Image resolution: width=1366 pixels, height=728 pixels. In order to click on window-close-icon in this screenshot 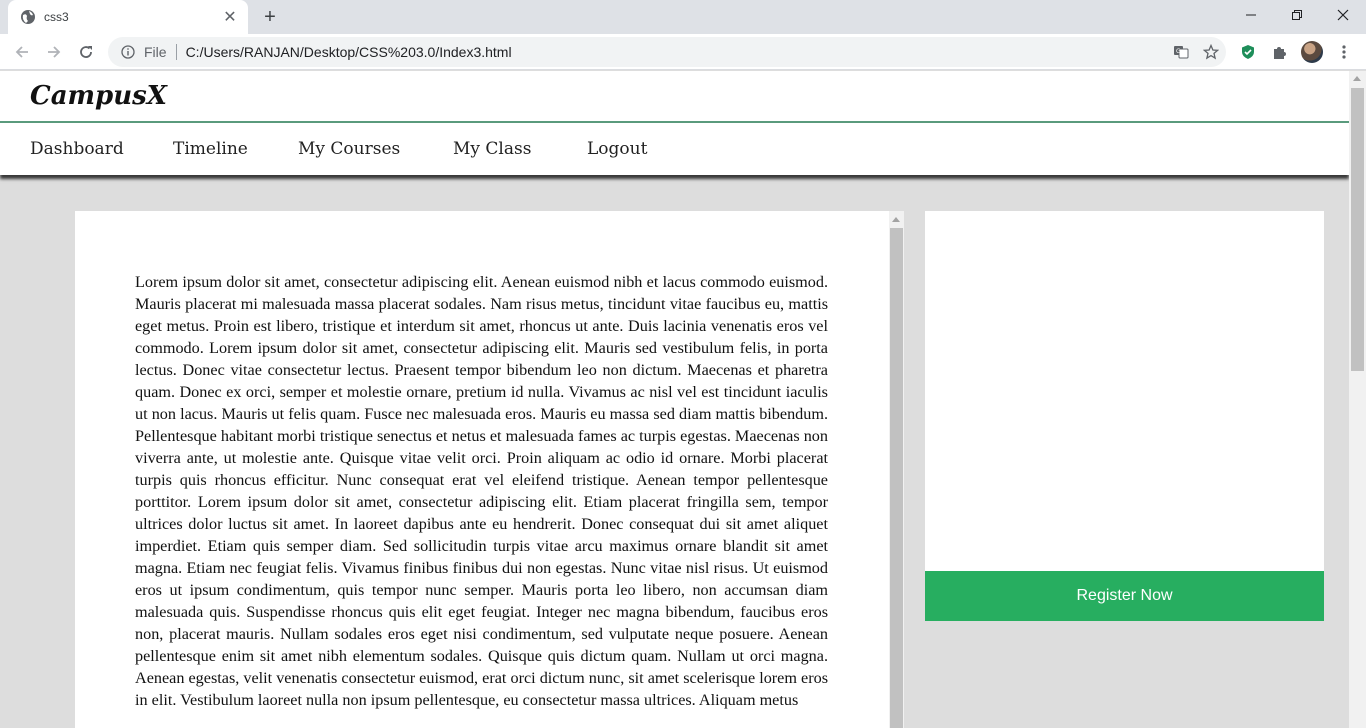, I will do `click(1343, 15)`.